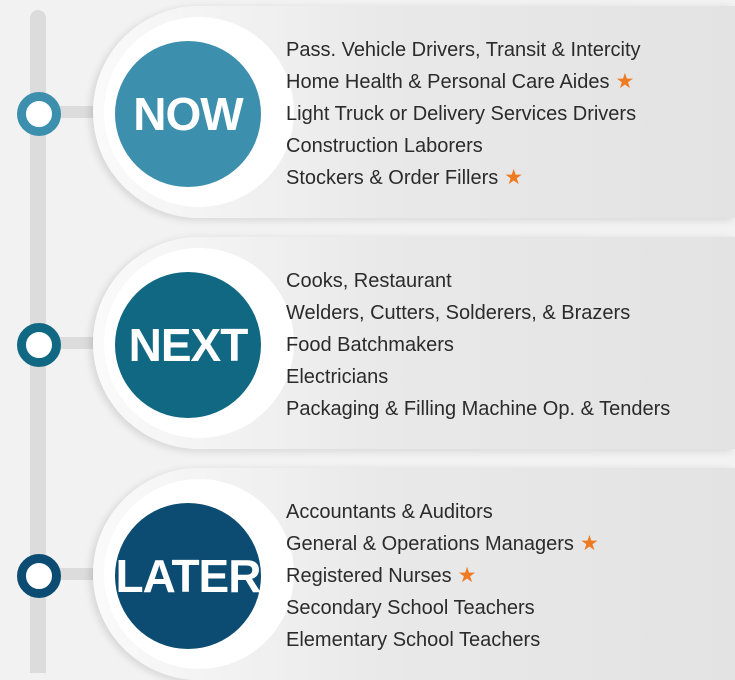 Image resolution: width=735 pixels, height=680 pixels. Describe the element at coordinates (481, 281) in the screenshot. I see `list-item: Cooks, Restaurant` at that location.